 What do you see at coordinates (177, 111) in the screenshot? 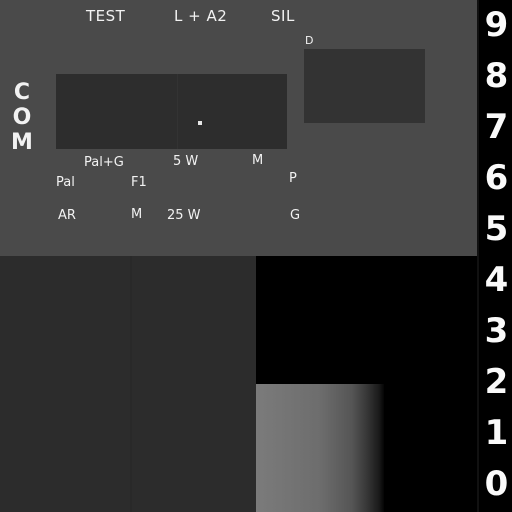
I see `display-divider` at bounding box center [177, 111].